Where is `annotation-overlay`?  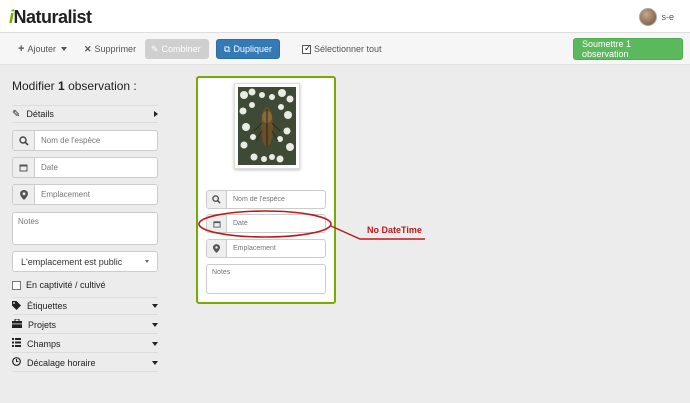 annotation-overlay is located at coordinates (311, 225).